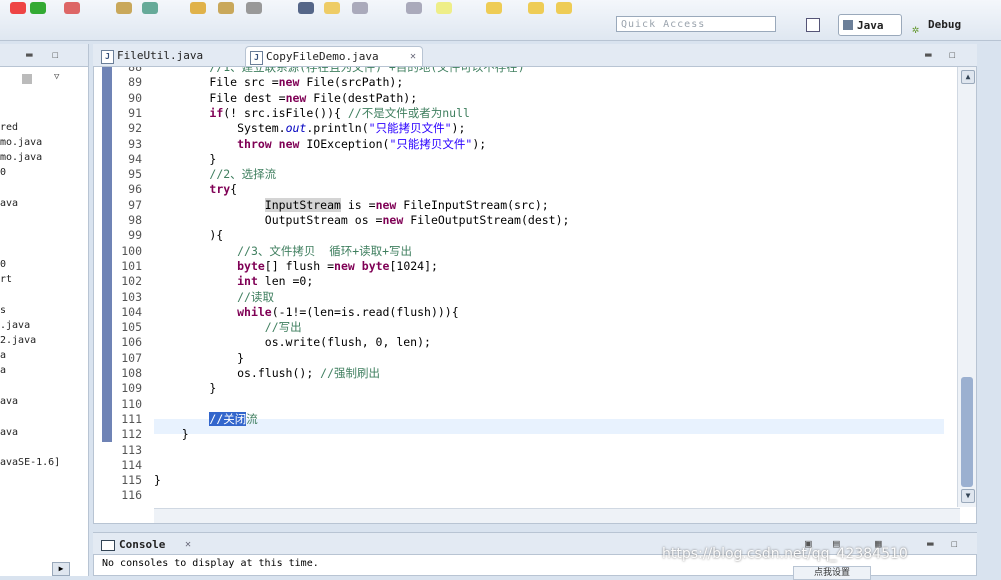  Describe the element at coordinates (167, 56) in the screenshot. I see `tab-fileutil: J FileUtil.java` at that location.